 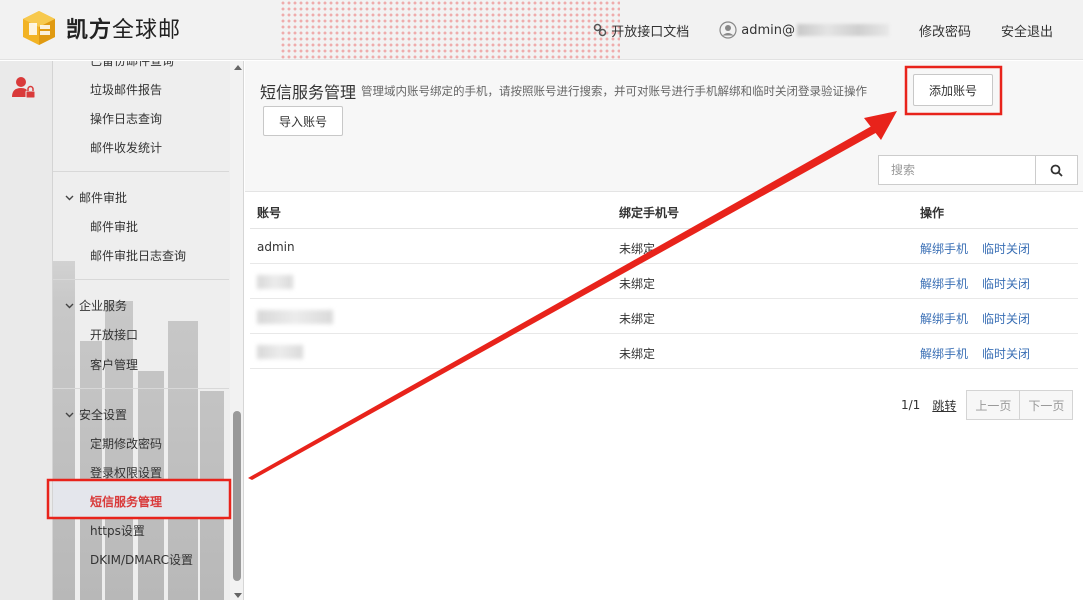 What do you see at coordinates (945, 30) in the screenshot?
I see `change-password-link: 修改密码` at bounding box center [945, 30].